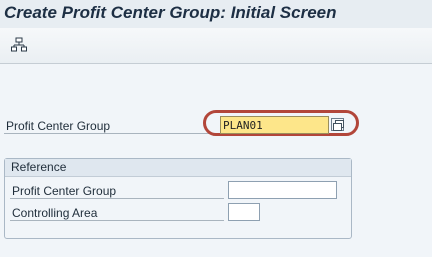 The image size is (432, 257). Describe the element at coordinates (178, 168) in the screenshot. I see `reference-group-header: Reference` at that location.